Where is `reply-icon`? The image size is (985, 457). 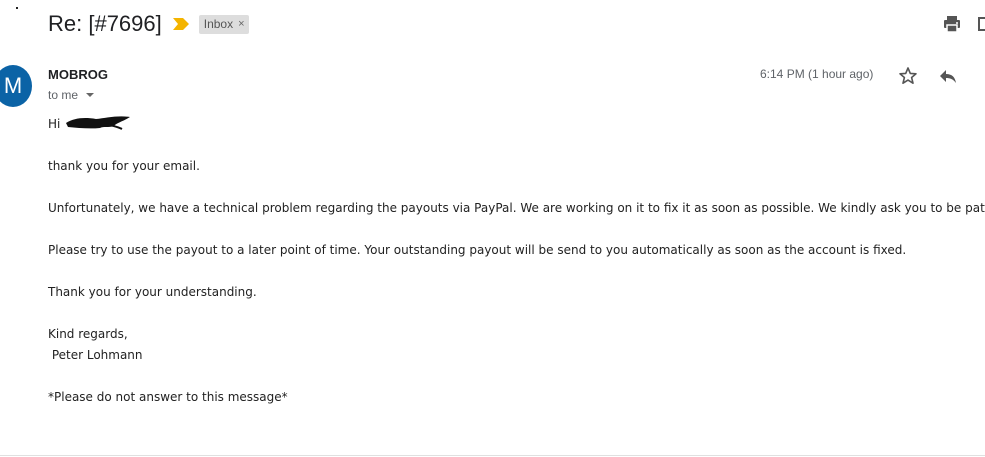
reply-icon is located at coordinates (948, 76).